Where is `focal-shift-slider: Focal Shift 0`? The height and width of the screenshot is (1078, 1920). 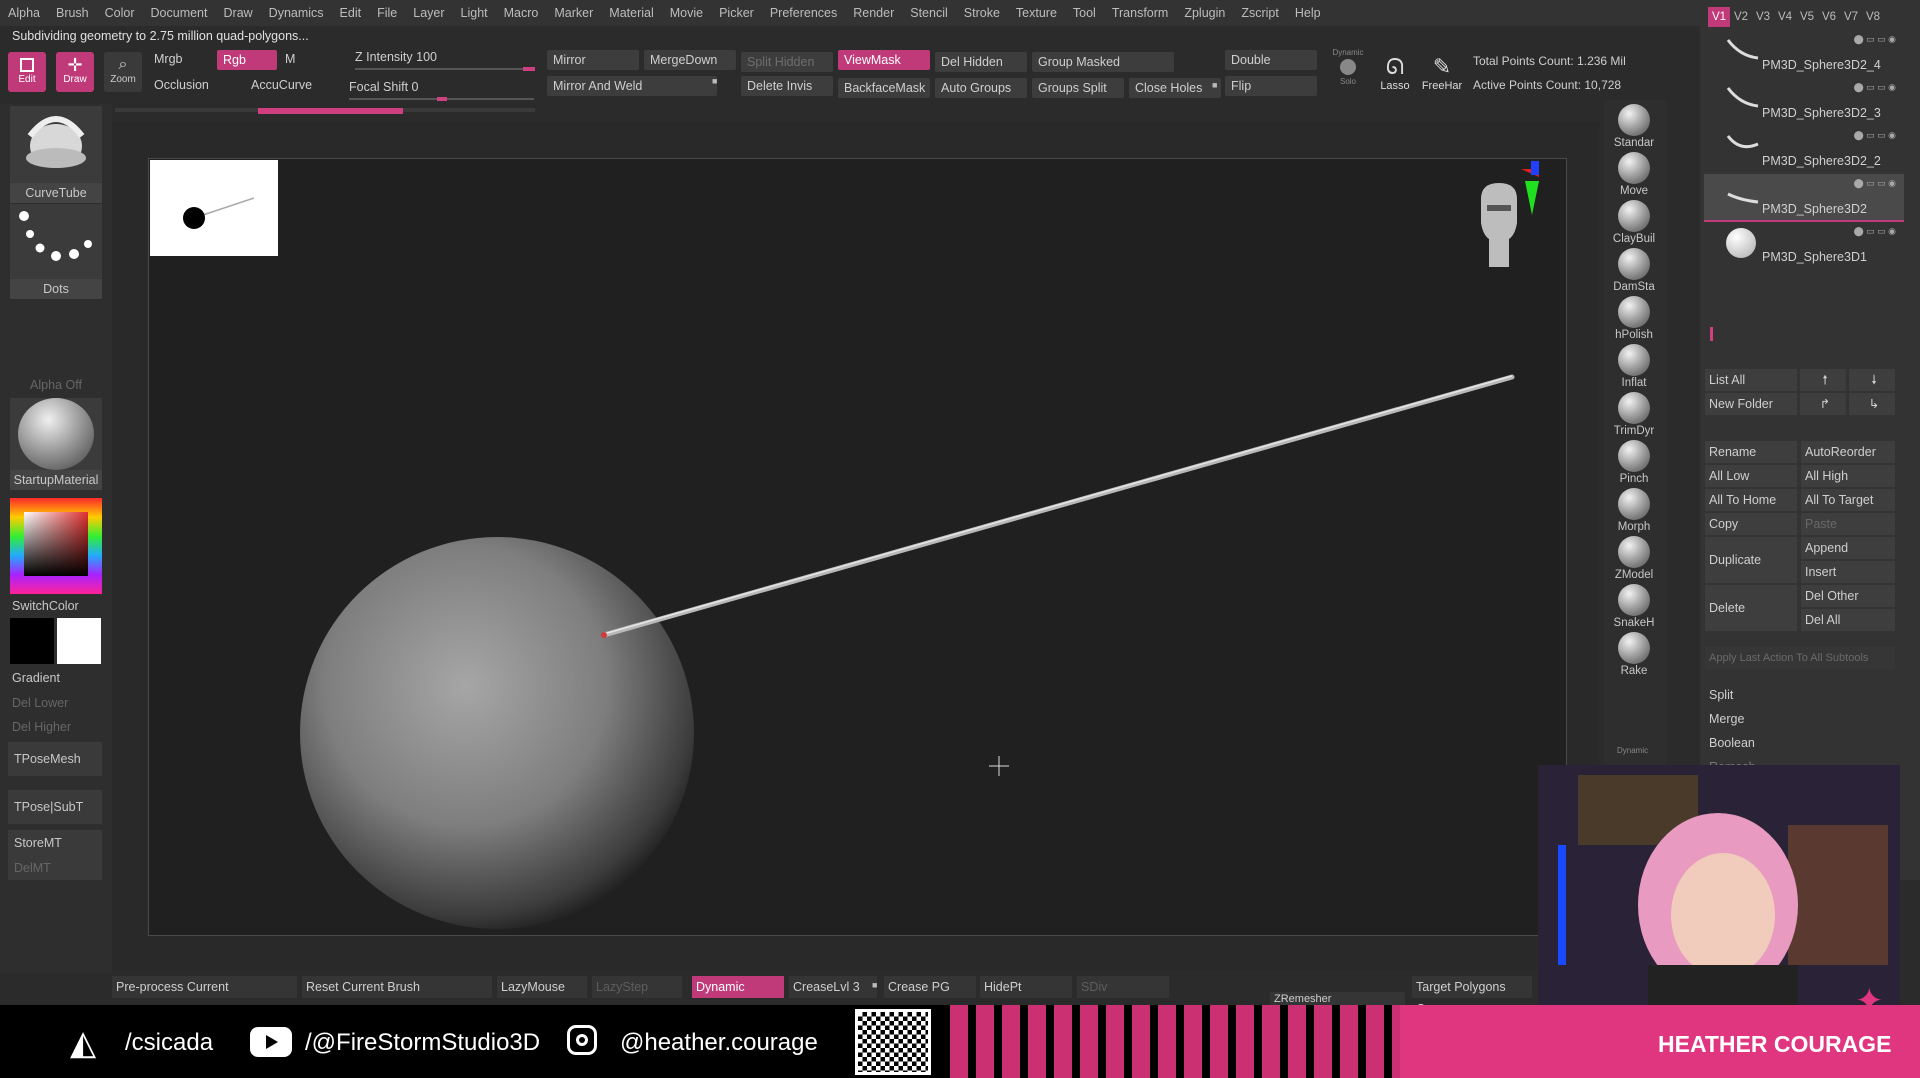
focal-shift-slider: Focal Shift 0 is located at coordinates (441, 90).